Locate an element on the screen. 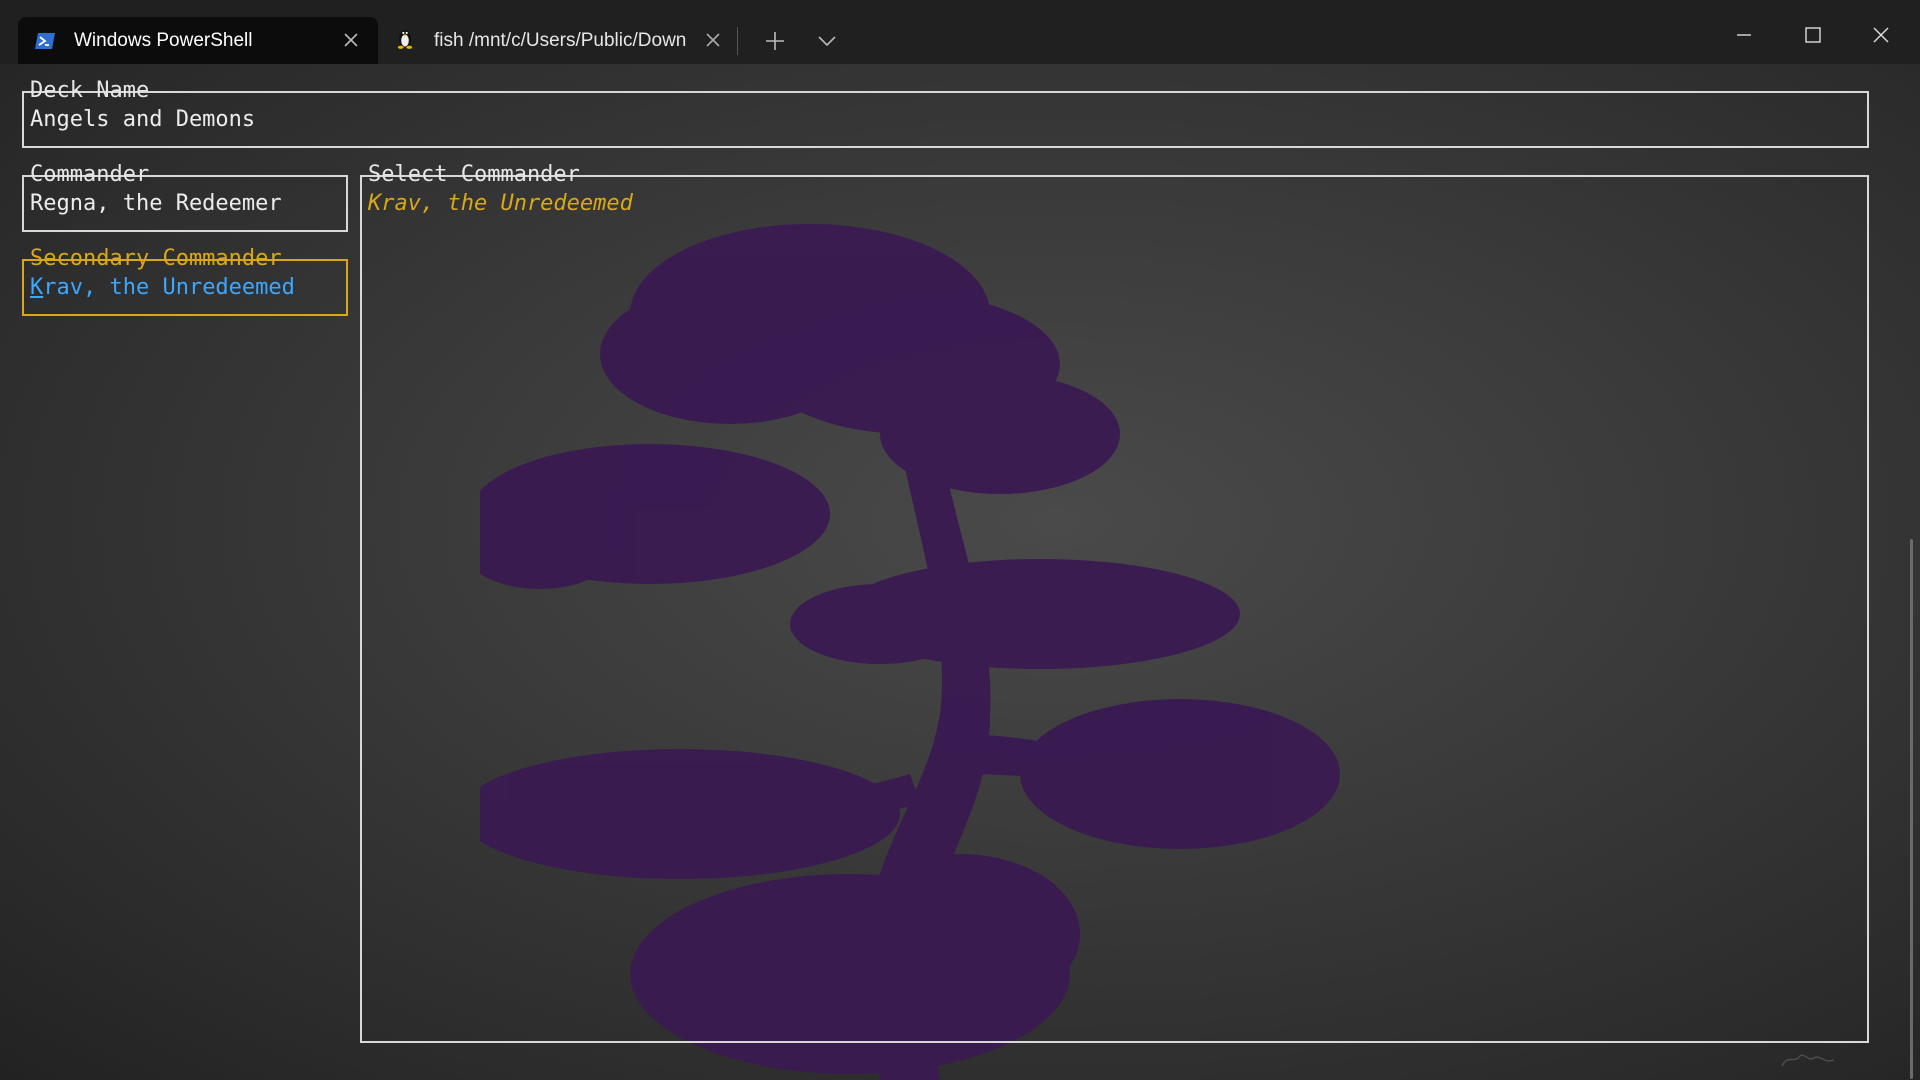 The width and height of the screenshot is (1920, 1080). tab-windows-powershell: Windows PowerShell is located at coordinates (198, 40).